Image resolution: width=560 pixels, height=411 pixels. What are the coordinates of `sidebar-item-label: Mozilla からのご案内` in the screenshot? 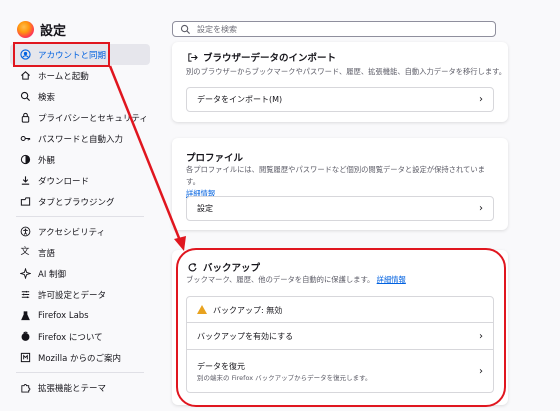 It's located at (79, 358).